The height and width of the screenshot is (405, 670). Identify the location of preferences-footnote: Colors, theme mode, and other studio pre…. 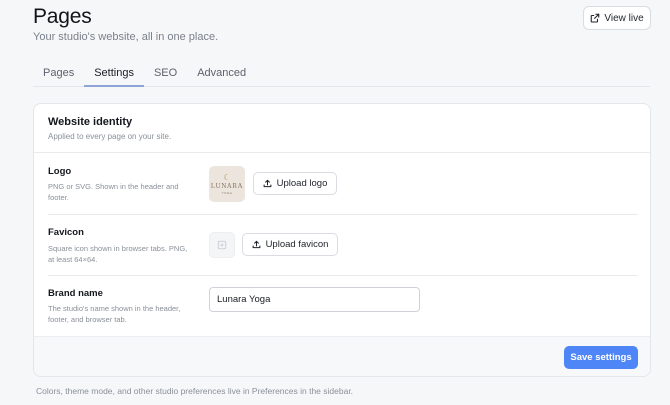
(195, 391).